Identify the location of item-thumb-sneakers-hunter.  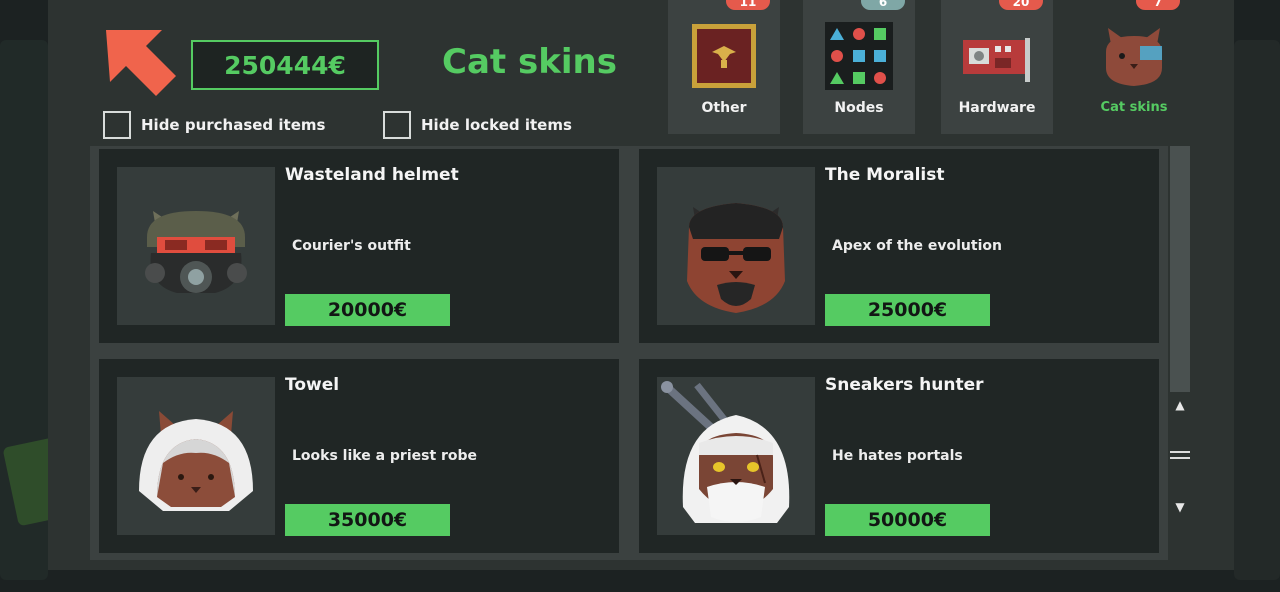
(736, 456).